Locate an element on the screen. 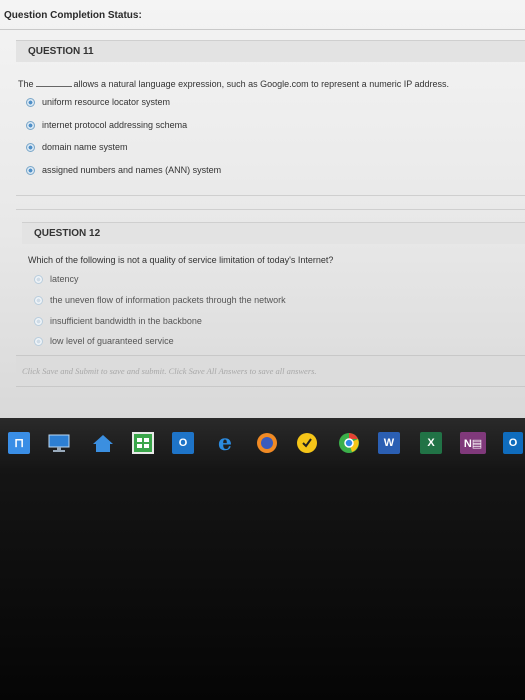 The image size is (525, 700). desktop-icon is located at coordinates (59, 443).